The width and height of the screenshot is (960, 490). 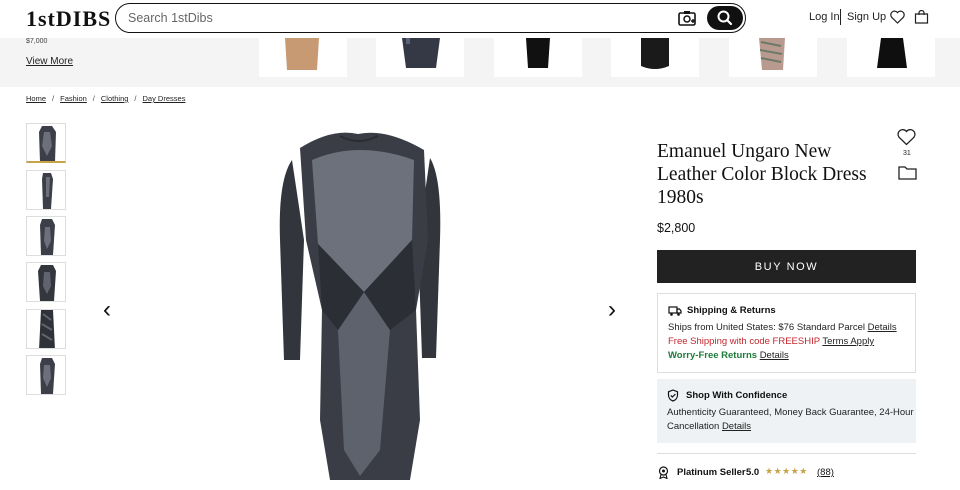 I want to click on seller-stars: ★★★★★, so click(x=786, y=471).